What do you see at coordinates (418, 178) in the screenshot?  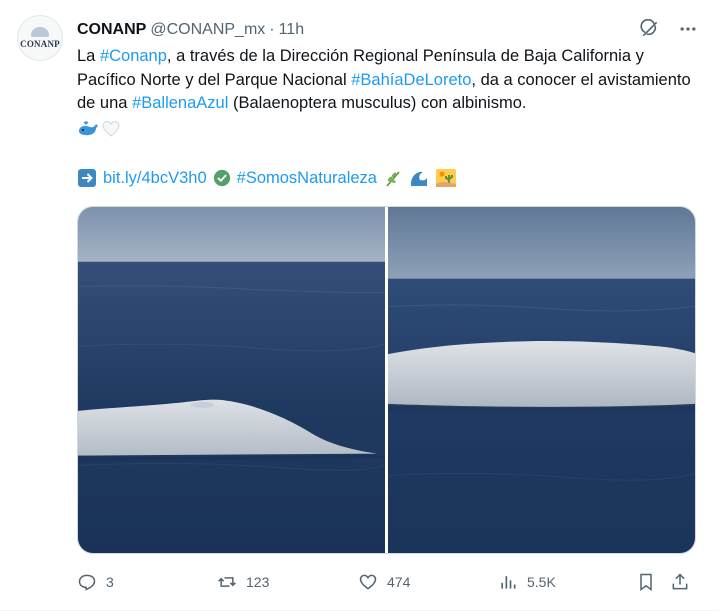 I see `wave-emoji` at bounding box center [418, 178].